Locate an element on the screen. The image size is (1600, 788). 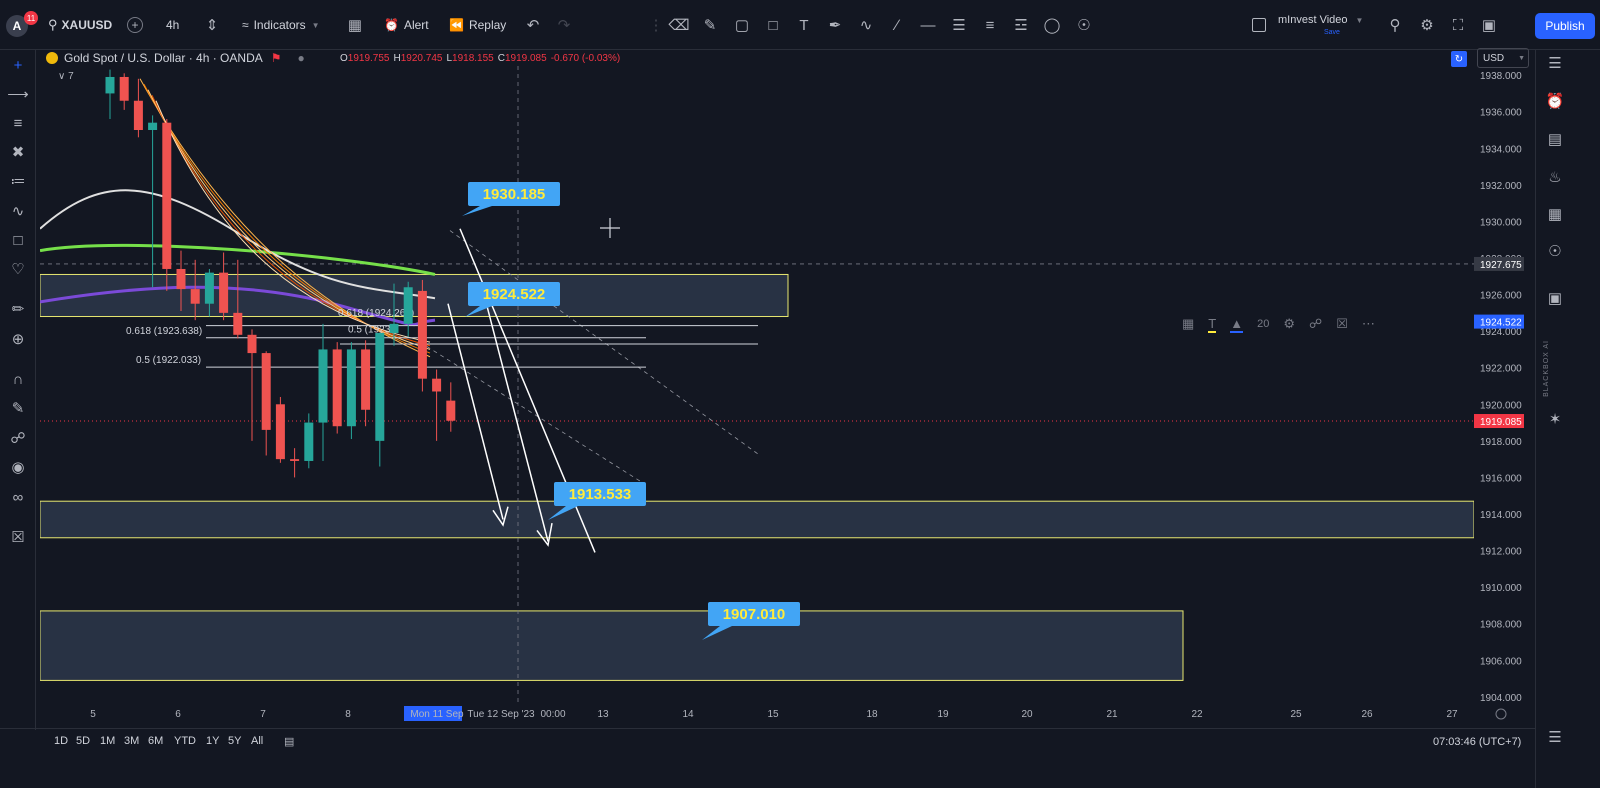
drag-handle-icon: ⋮ is located at coordinates (656, 25).